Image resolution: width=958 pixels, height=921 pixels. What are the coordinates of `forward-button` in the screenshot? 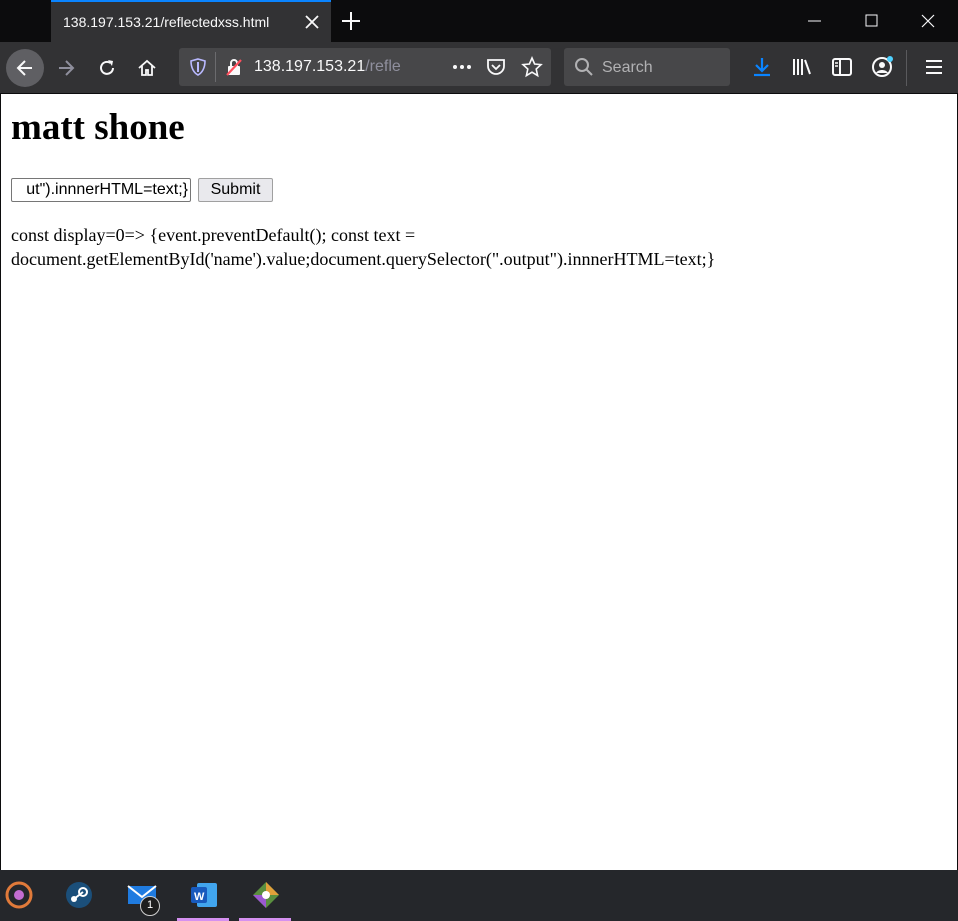 It's located at (66, 68).